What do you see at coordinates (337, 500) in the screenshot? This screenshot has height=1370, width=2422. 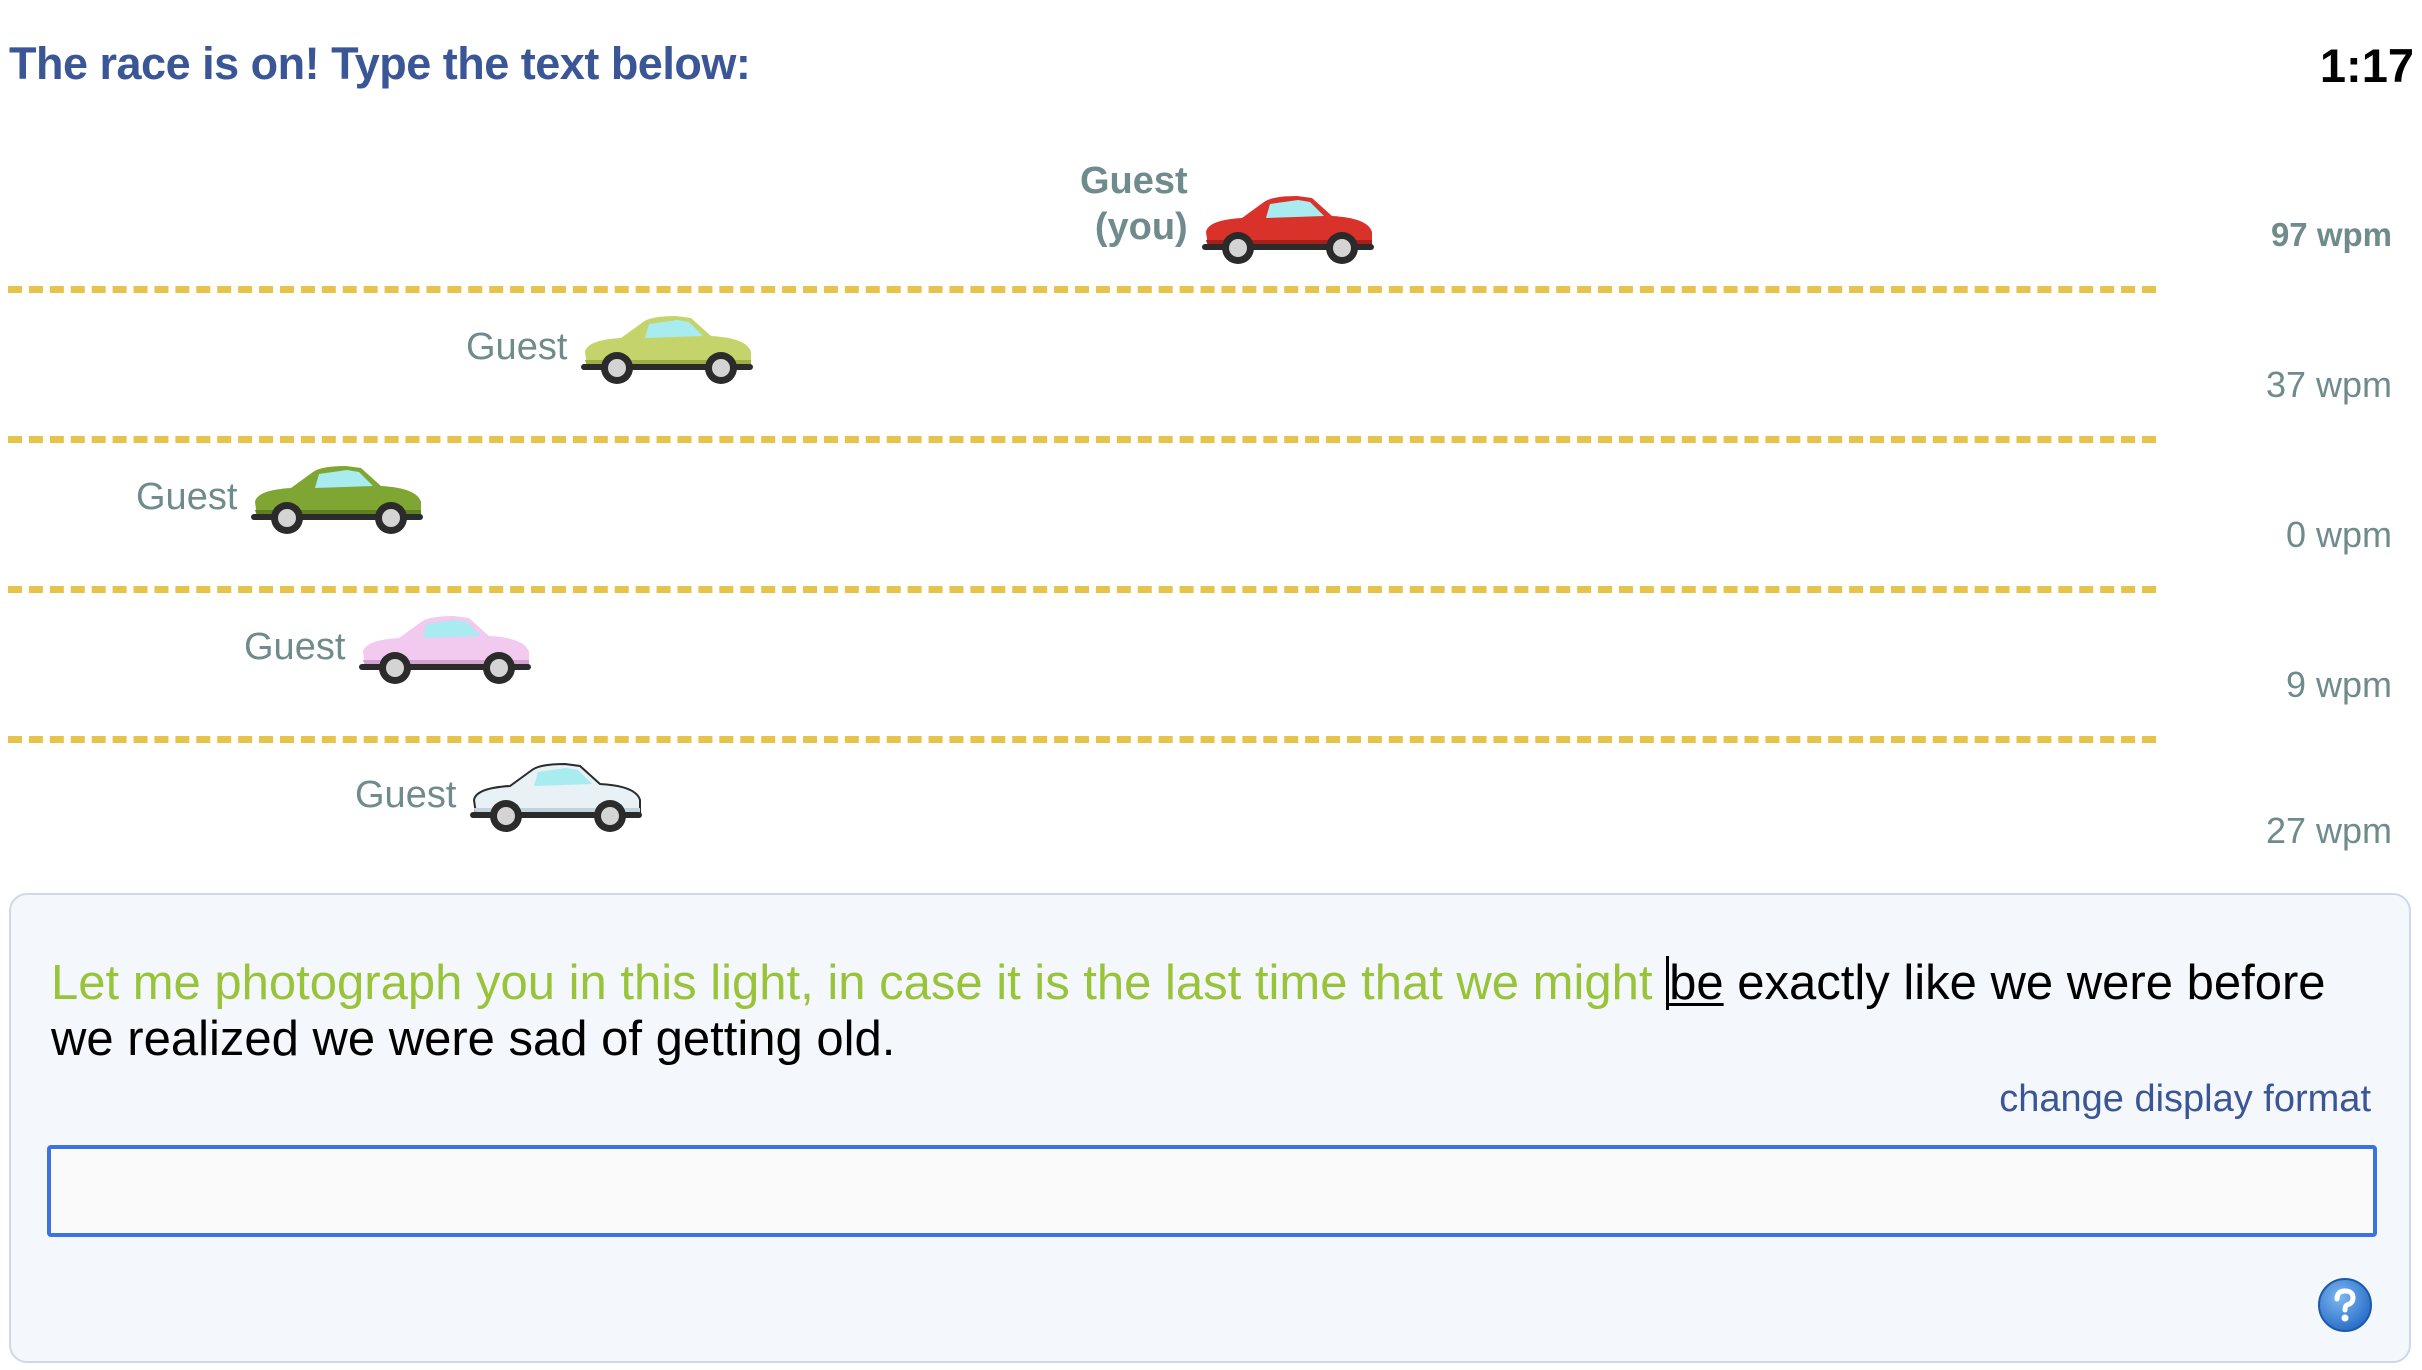 I see `green-car-icon` at bounding box center [337, 500].